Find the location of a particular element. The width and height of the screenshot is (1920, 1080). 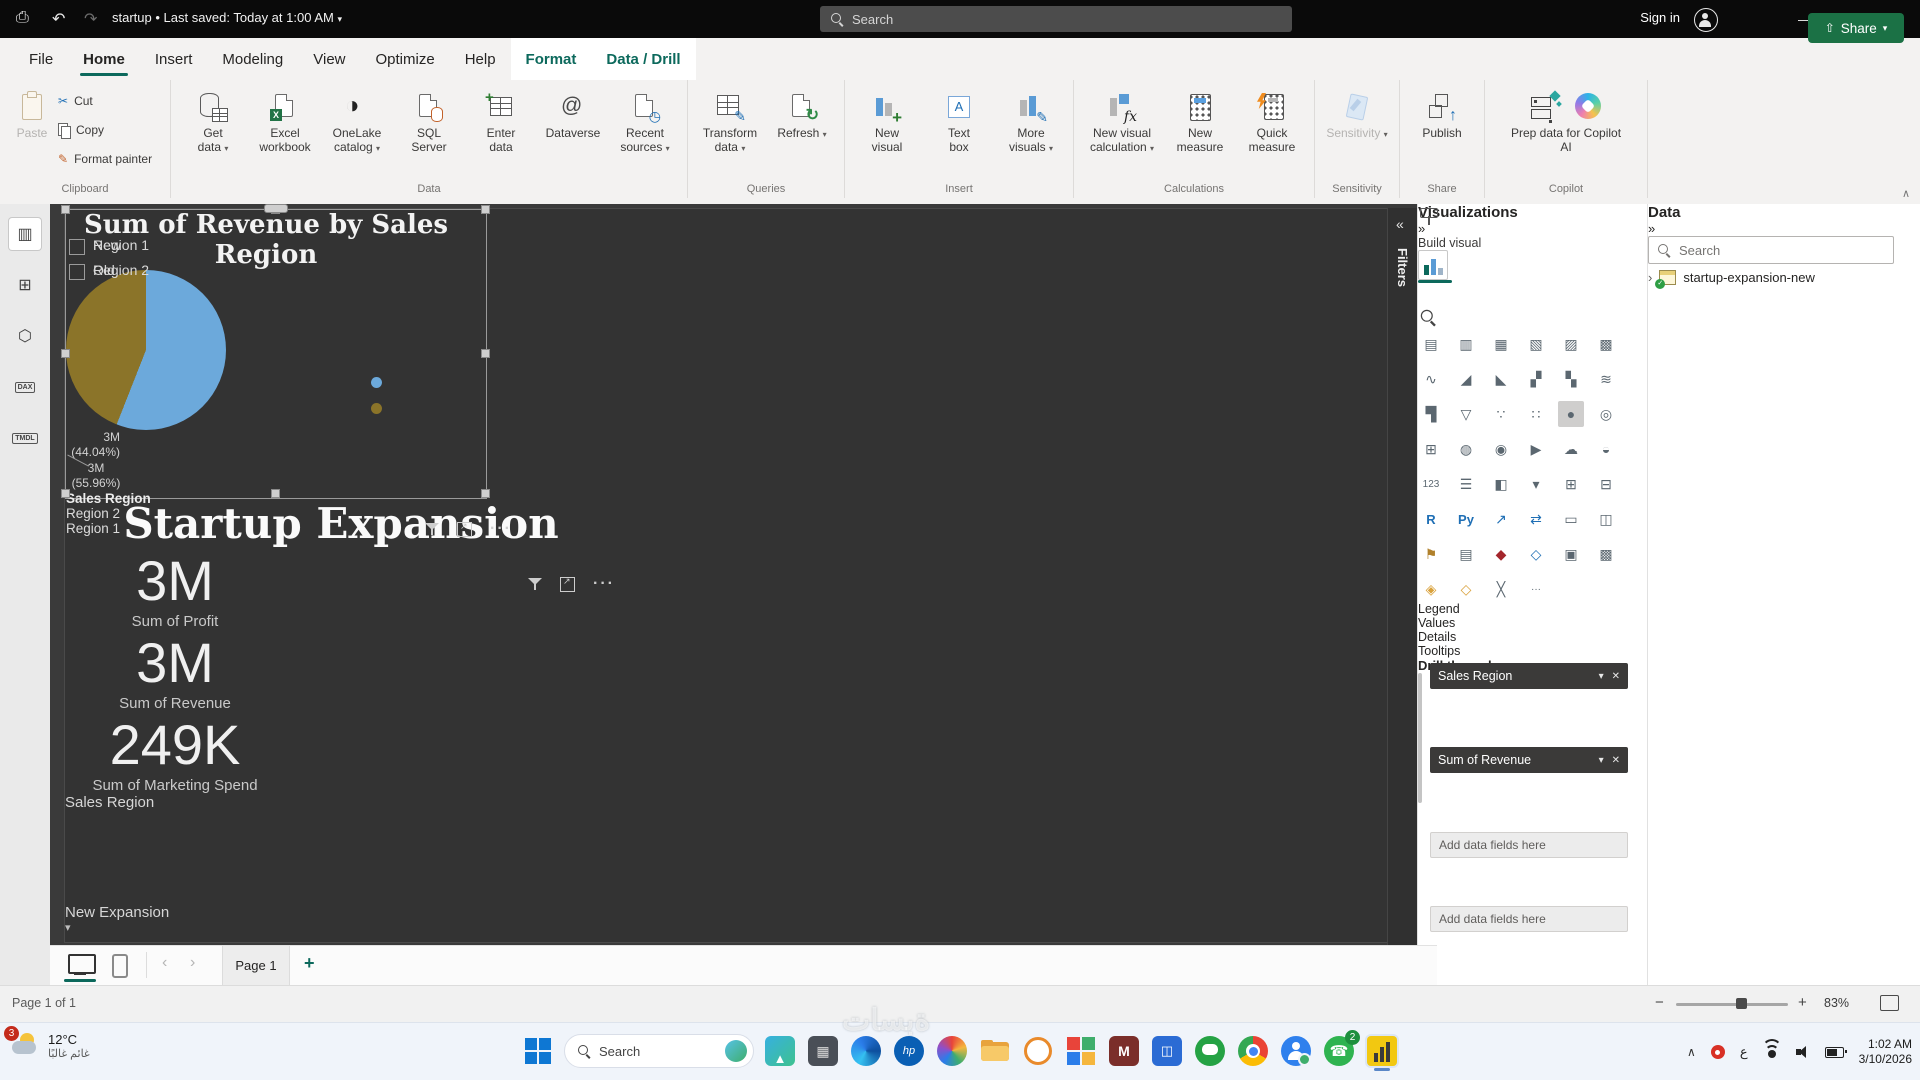

visual-type-clustered-column-chart: ▧ is located at coordinates (1536, 344).